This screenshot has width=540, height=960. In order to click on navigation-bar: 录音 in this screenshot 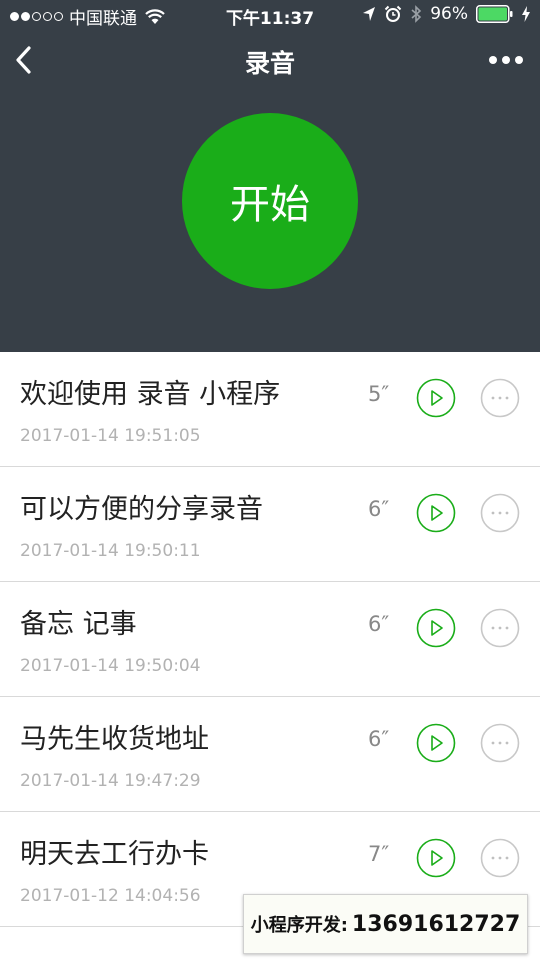, I will do `click(270, 60)`.